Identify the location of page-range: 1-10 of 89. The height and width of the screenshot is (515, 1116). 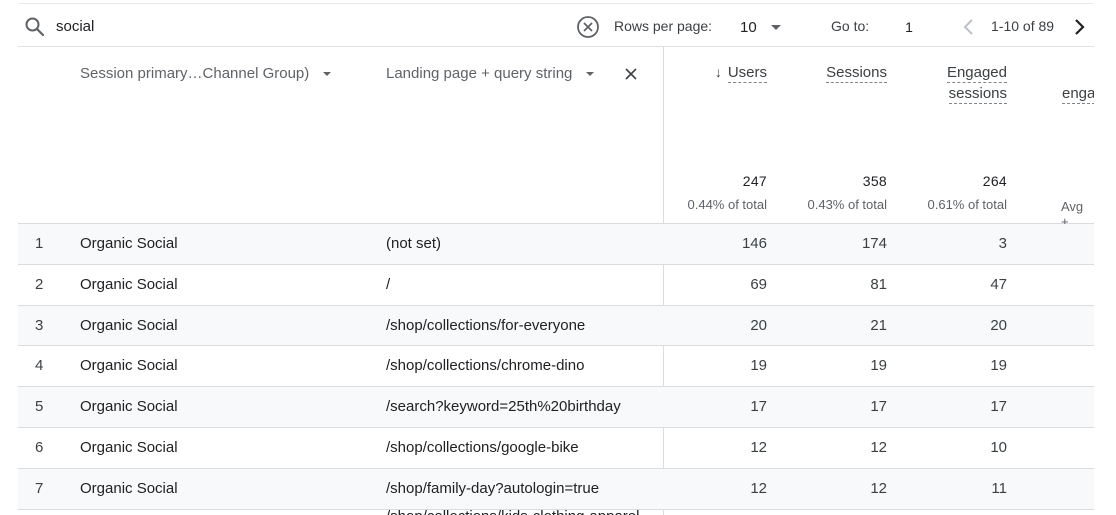
(1023, 26).